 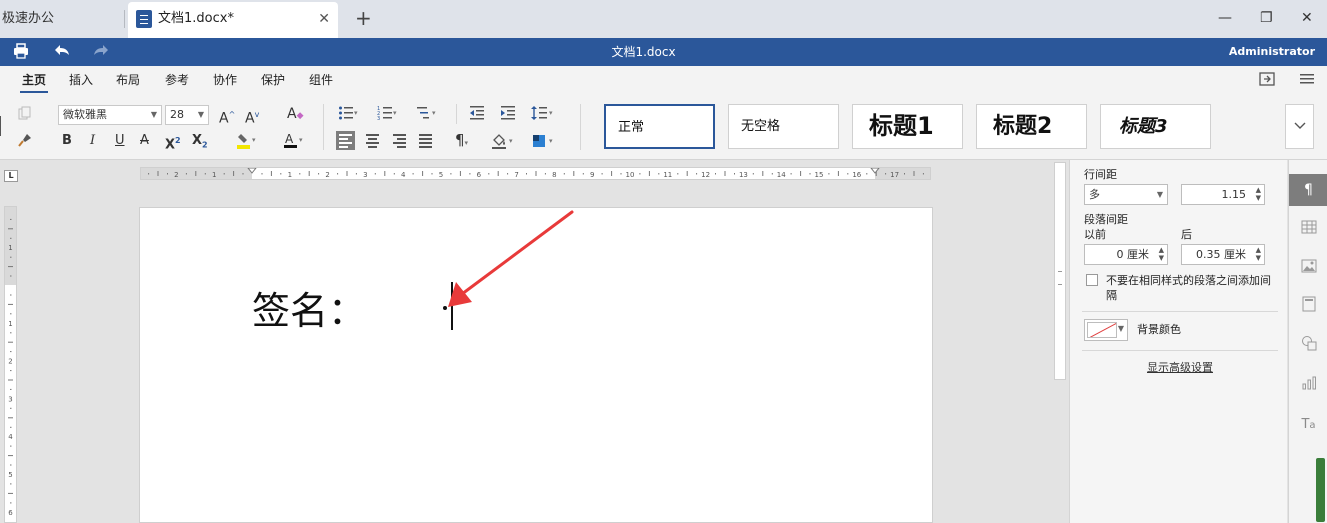 I want to click on header-footer-icon, so click(x=1308, y=308).